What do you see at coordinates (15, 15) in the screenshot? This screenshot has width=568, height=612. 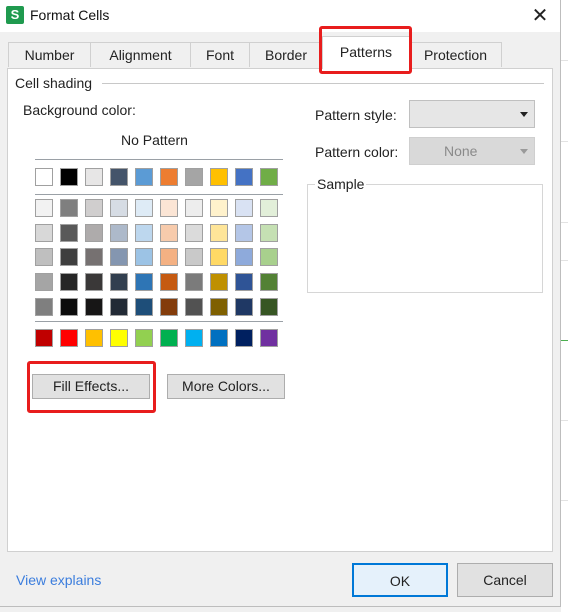 I see `app-icon: S` at bounding box center [15, 15].